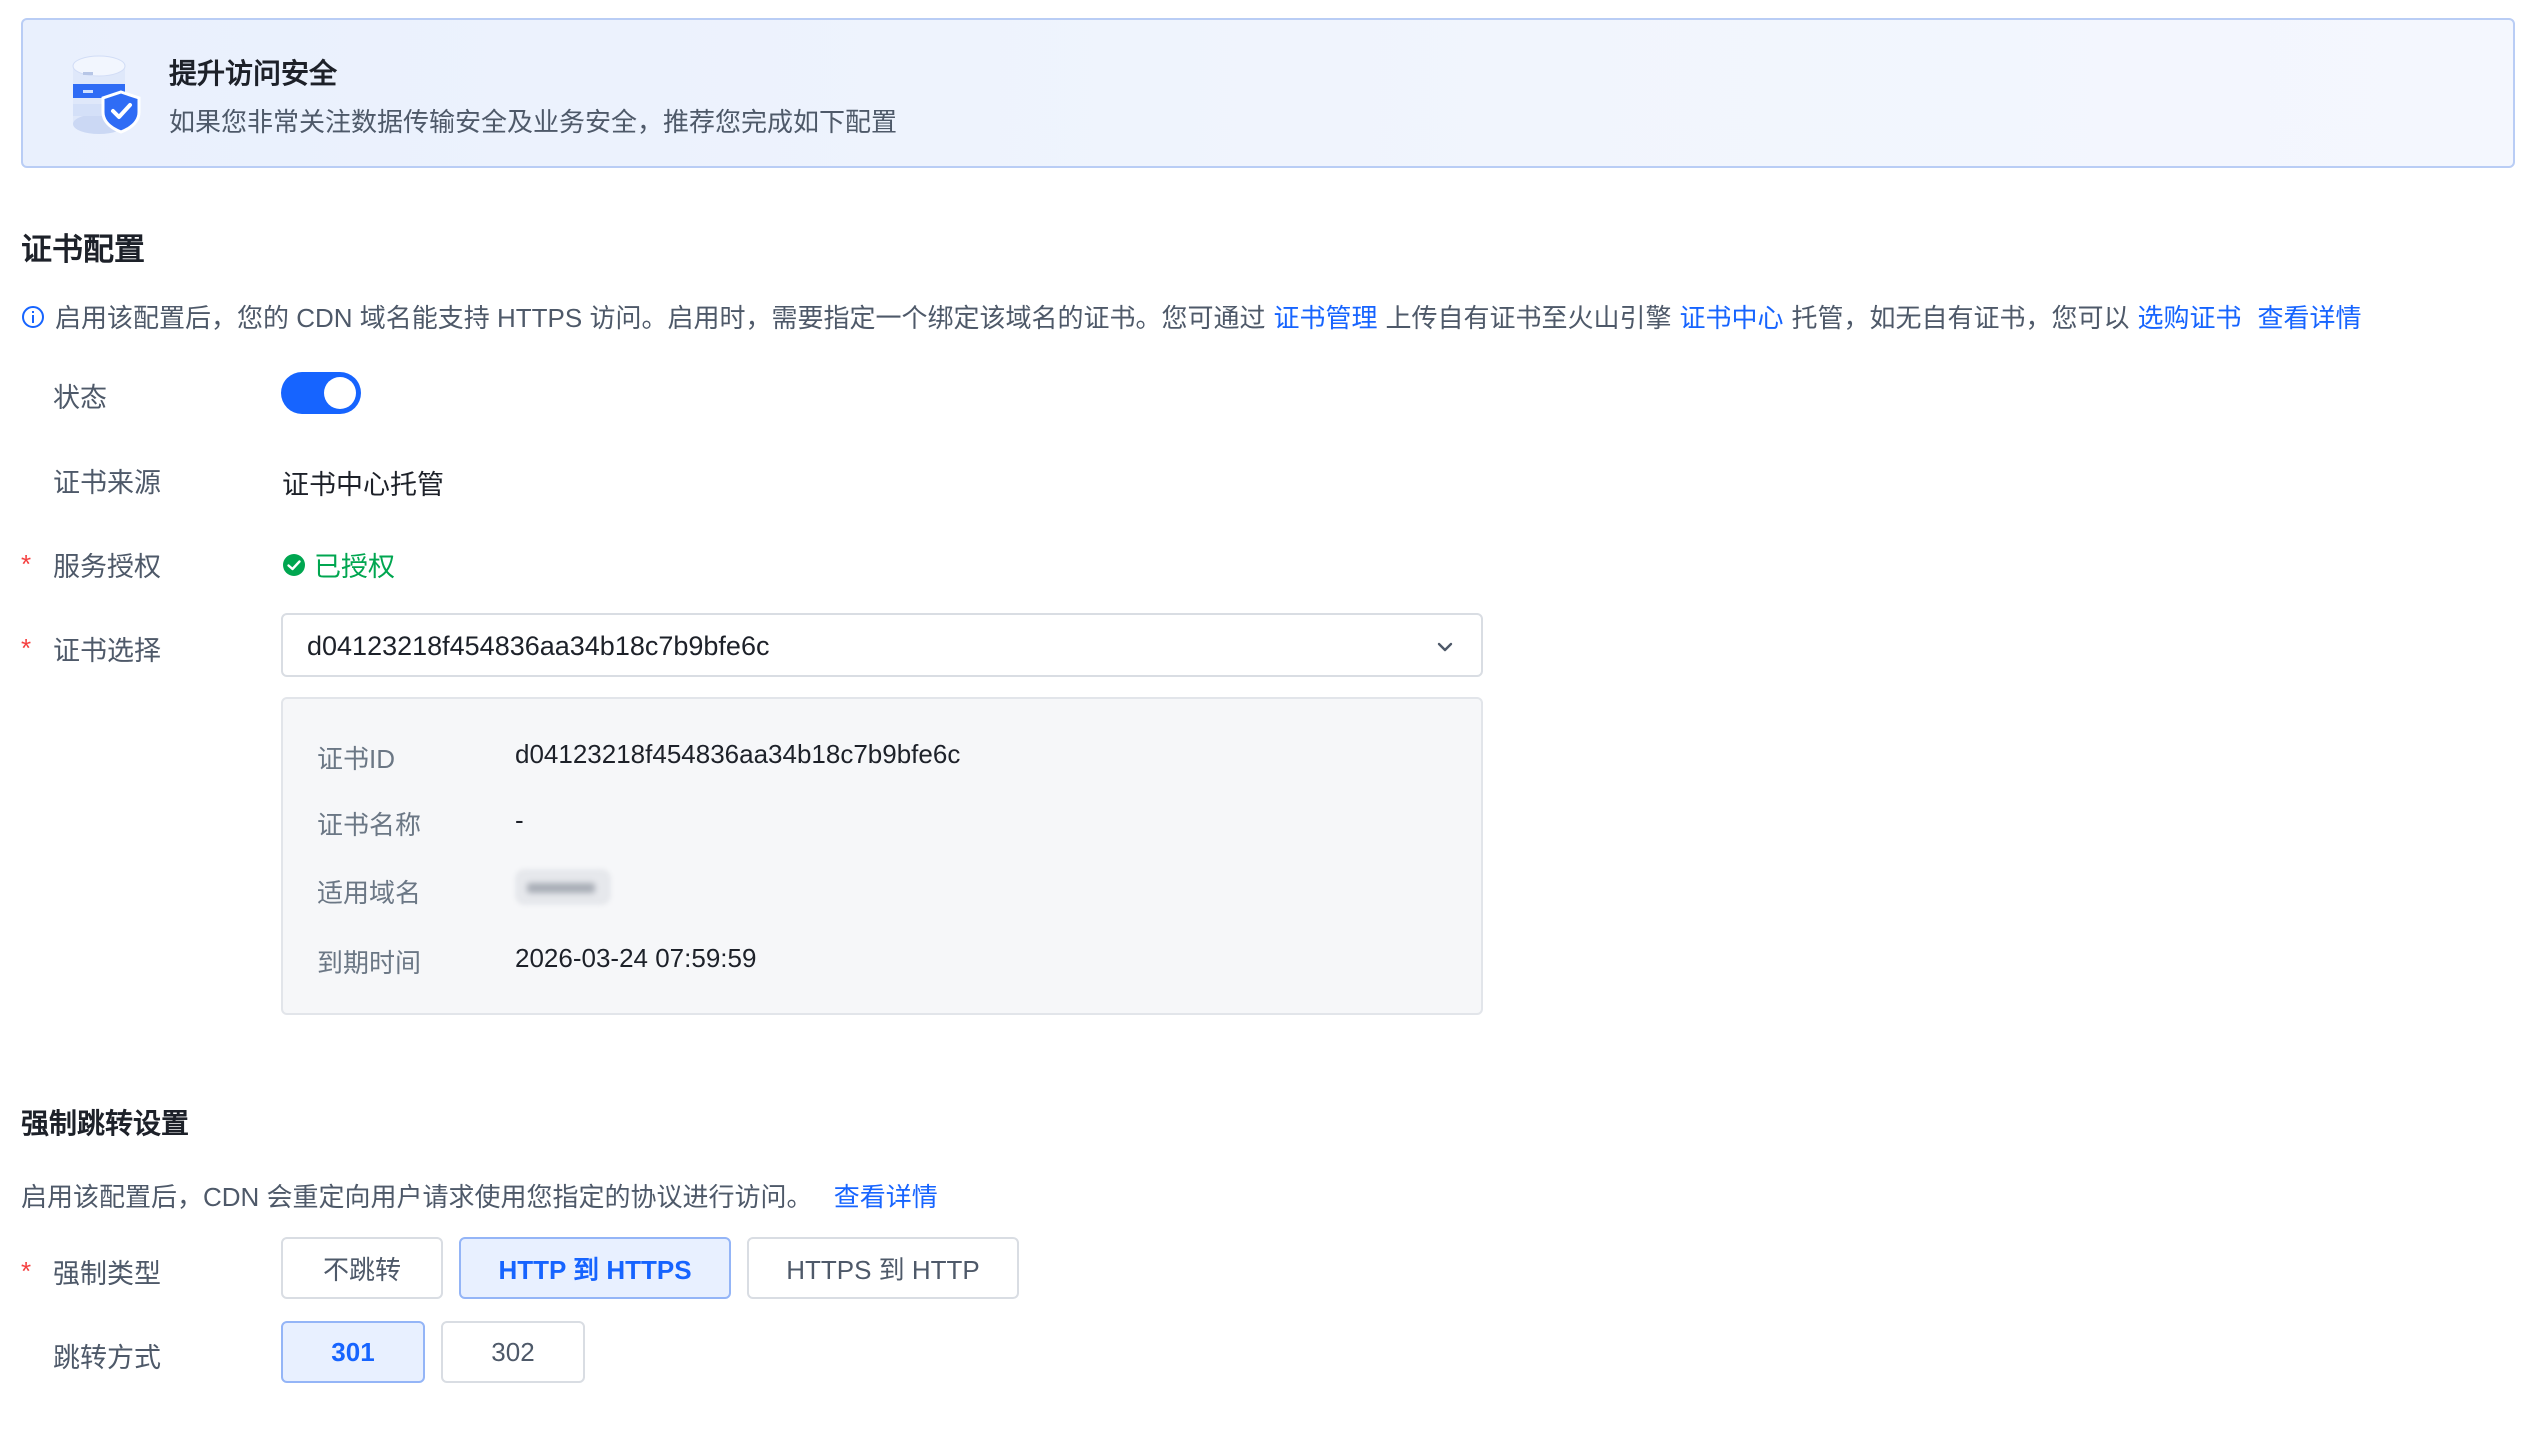  I want to click on auth-label: 服务授权, so click(107, 567).